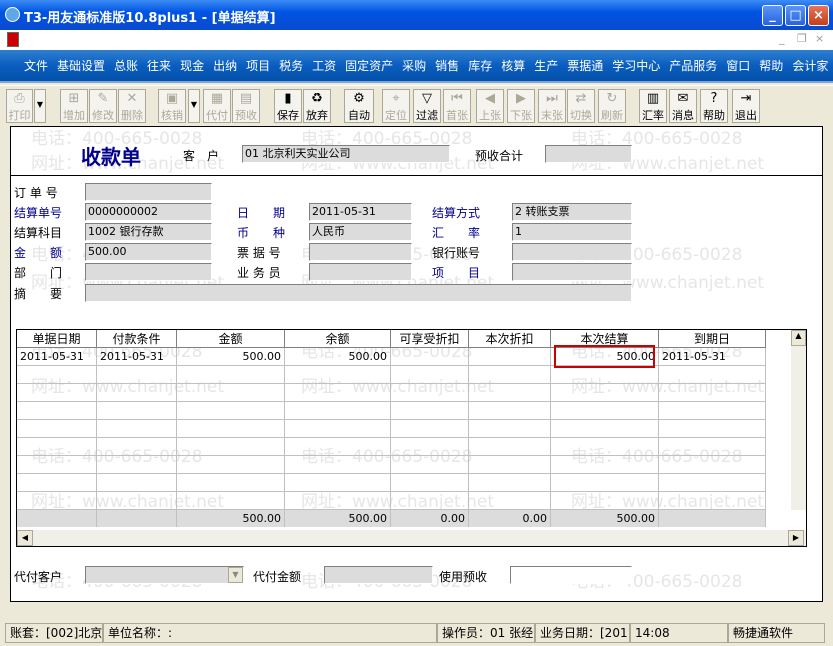 The image size is (833, 646). What do you see at coordinates (552, 106) in the screenshot?
I see `toolbar-button-last: ⏭ 末张` at bounding box center [552, 106].